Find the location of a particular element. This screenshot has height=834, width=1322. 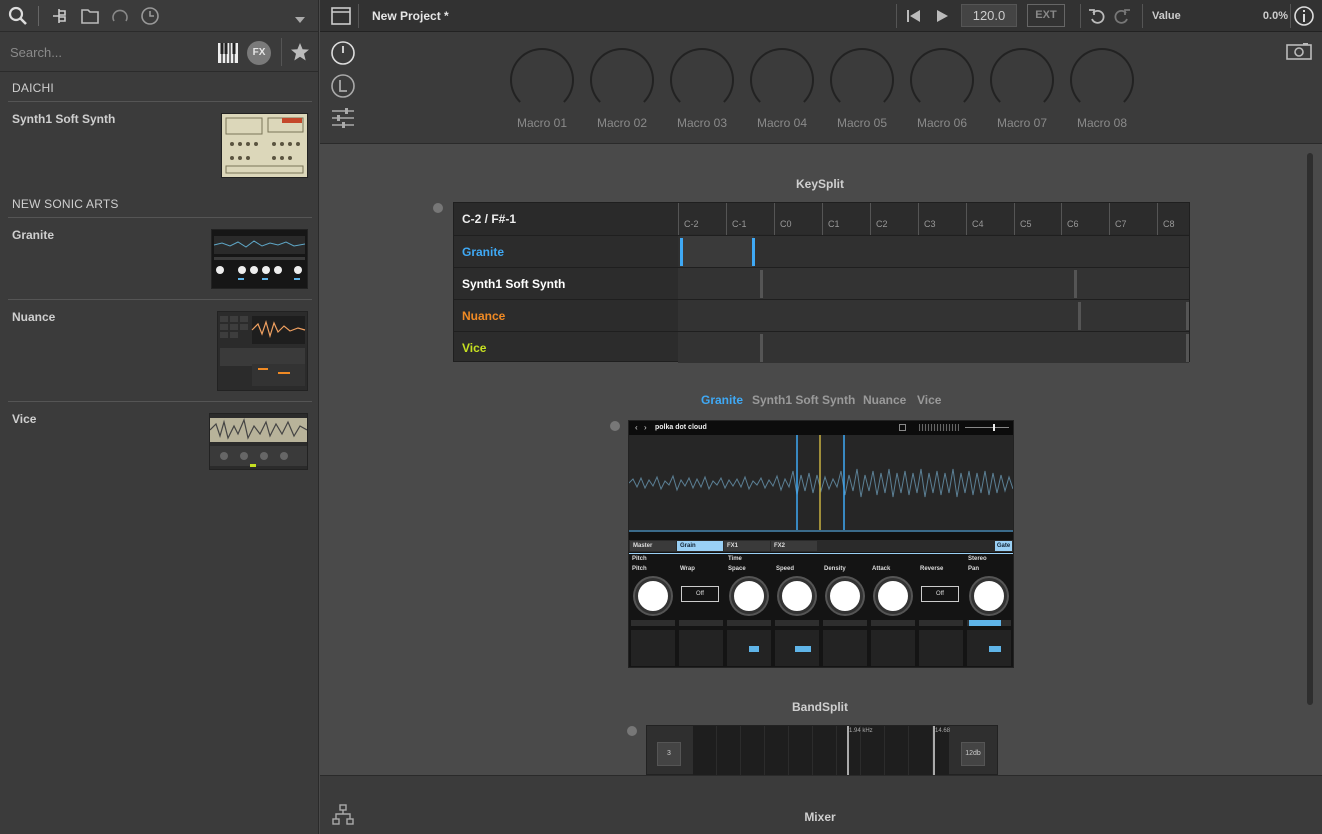

preset-granite: Granite is located at coordinates (33, 235).